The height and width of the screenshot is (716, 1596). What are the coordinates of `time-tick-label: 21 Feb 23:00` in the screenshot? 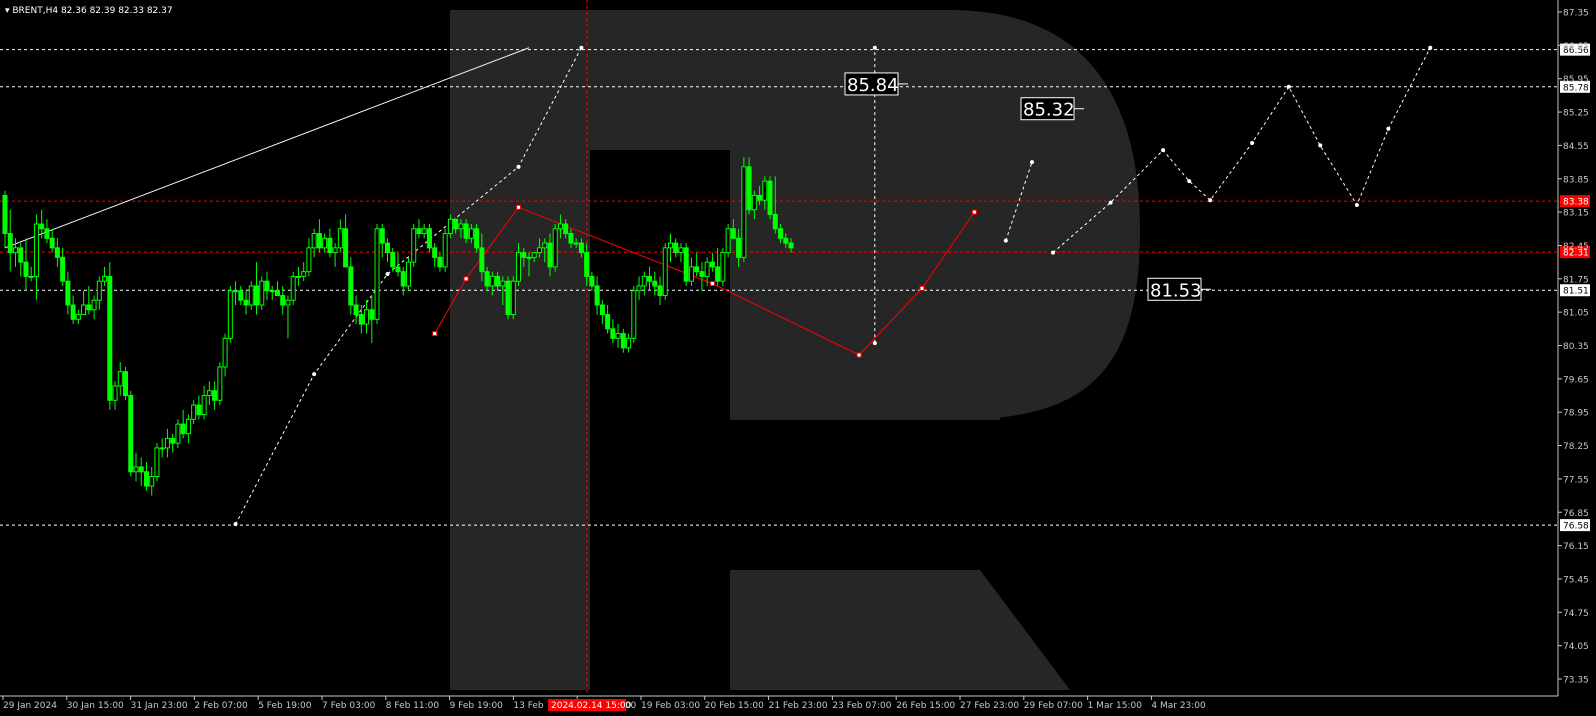 It's located at (798, 706).